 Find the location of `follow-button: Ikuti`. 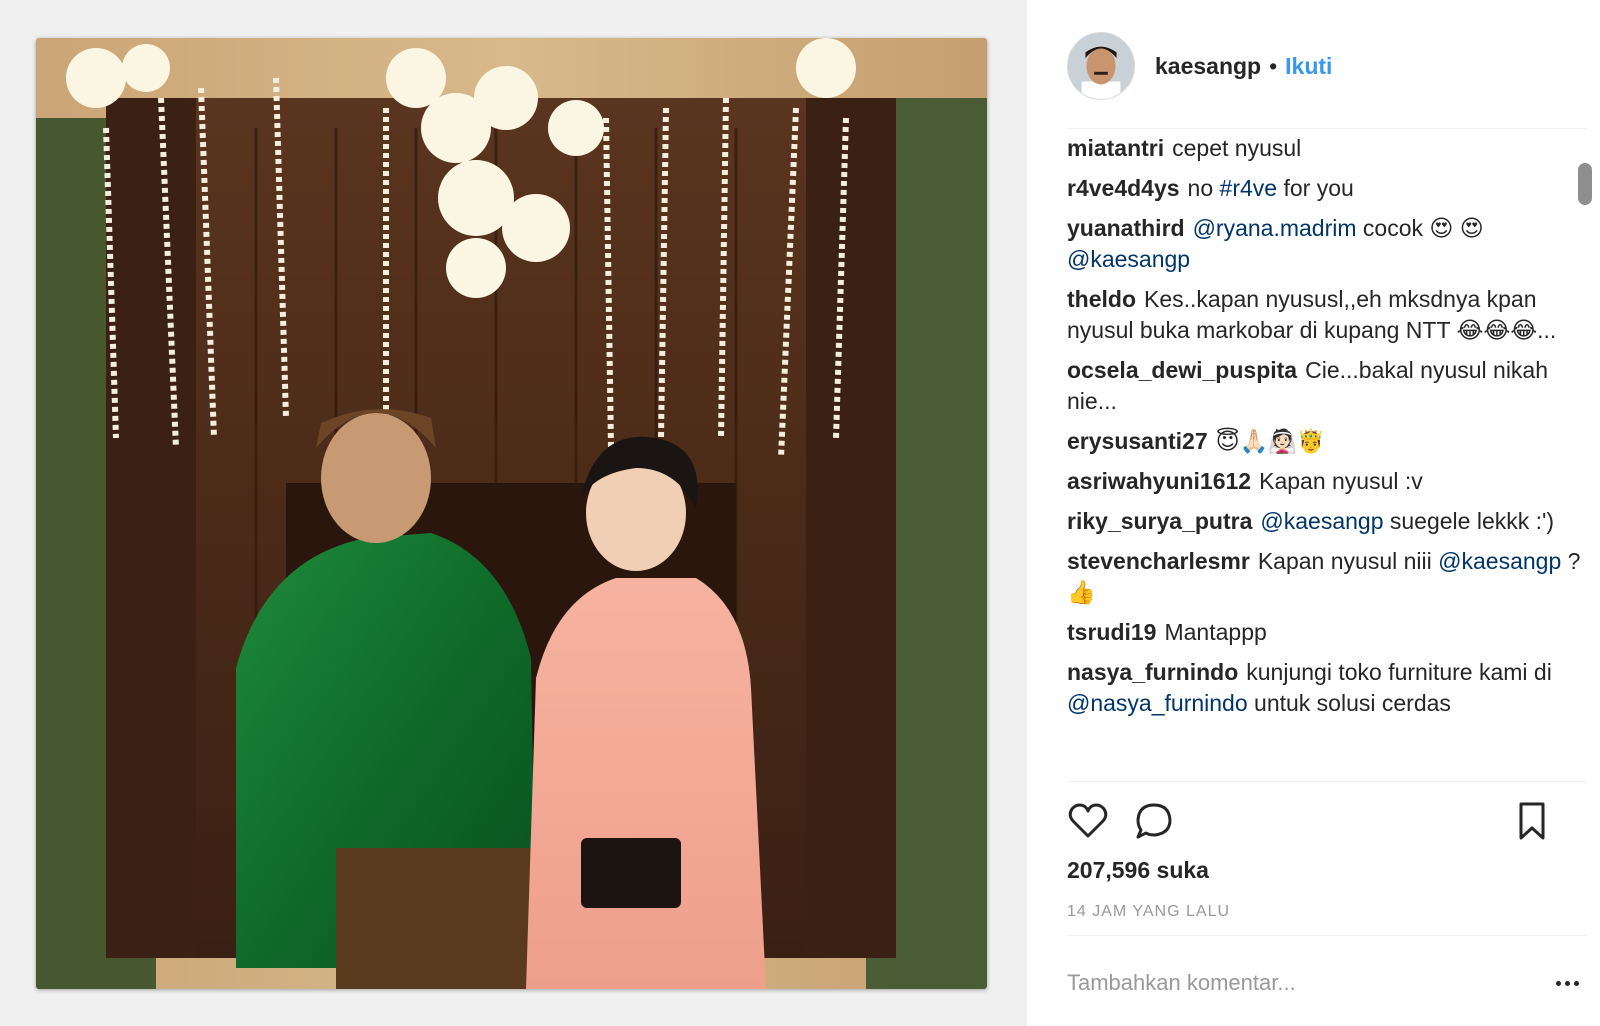

follow-button: Ikuti is located at coordinates (1308, 66).